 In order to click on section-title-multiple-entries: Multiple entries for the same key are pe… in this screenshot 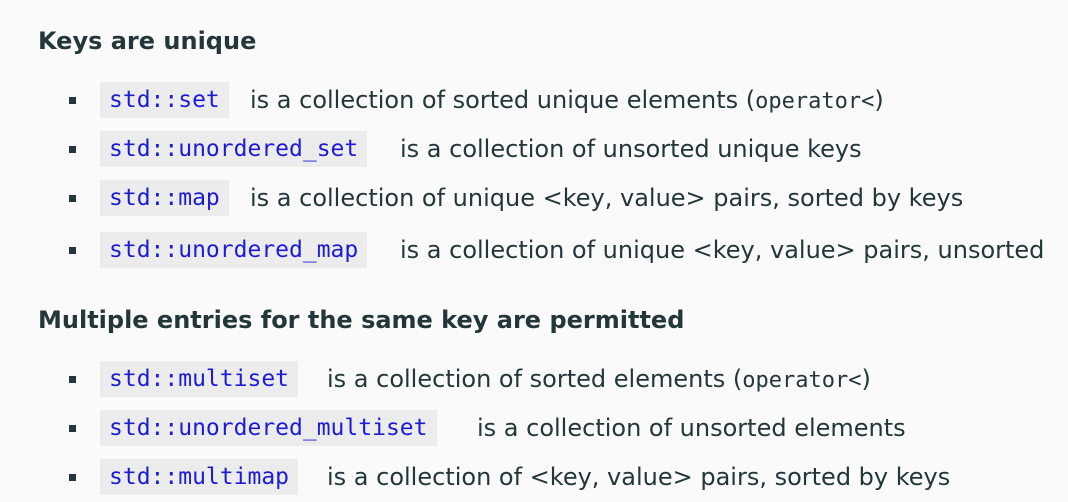, I will do `click(361, 320)`.